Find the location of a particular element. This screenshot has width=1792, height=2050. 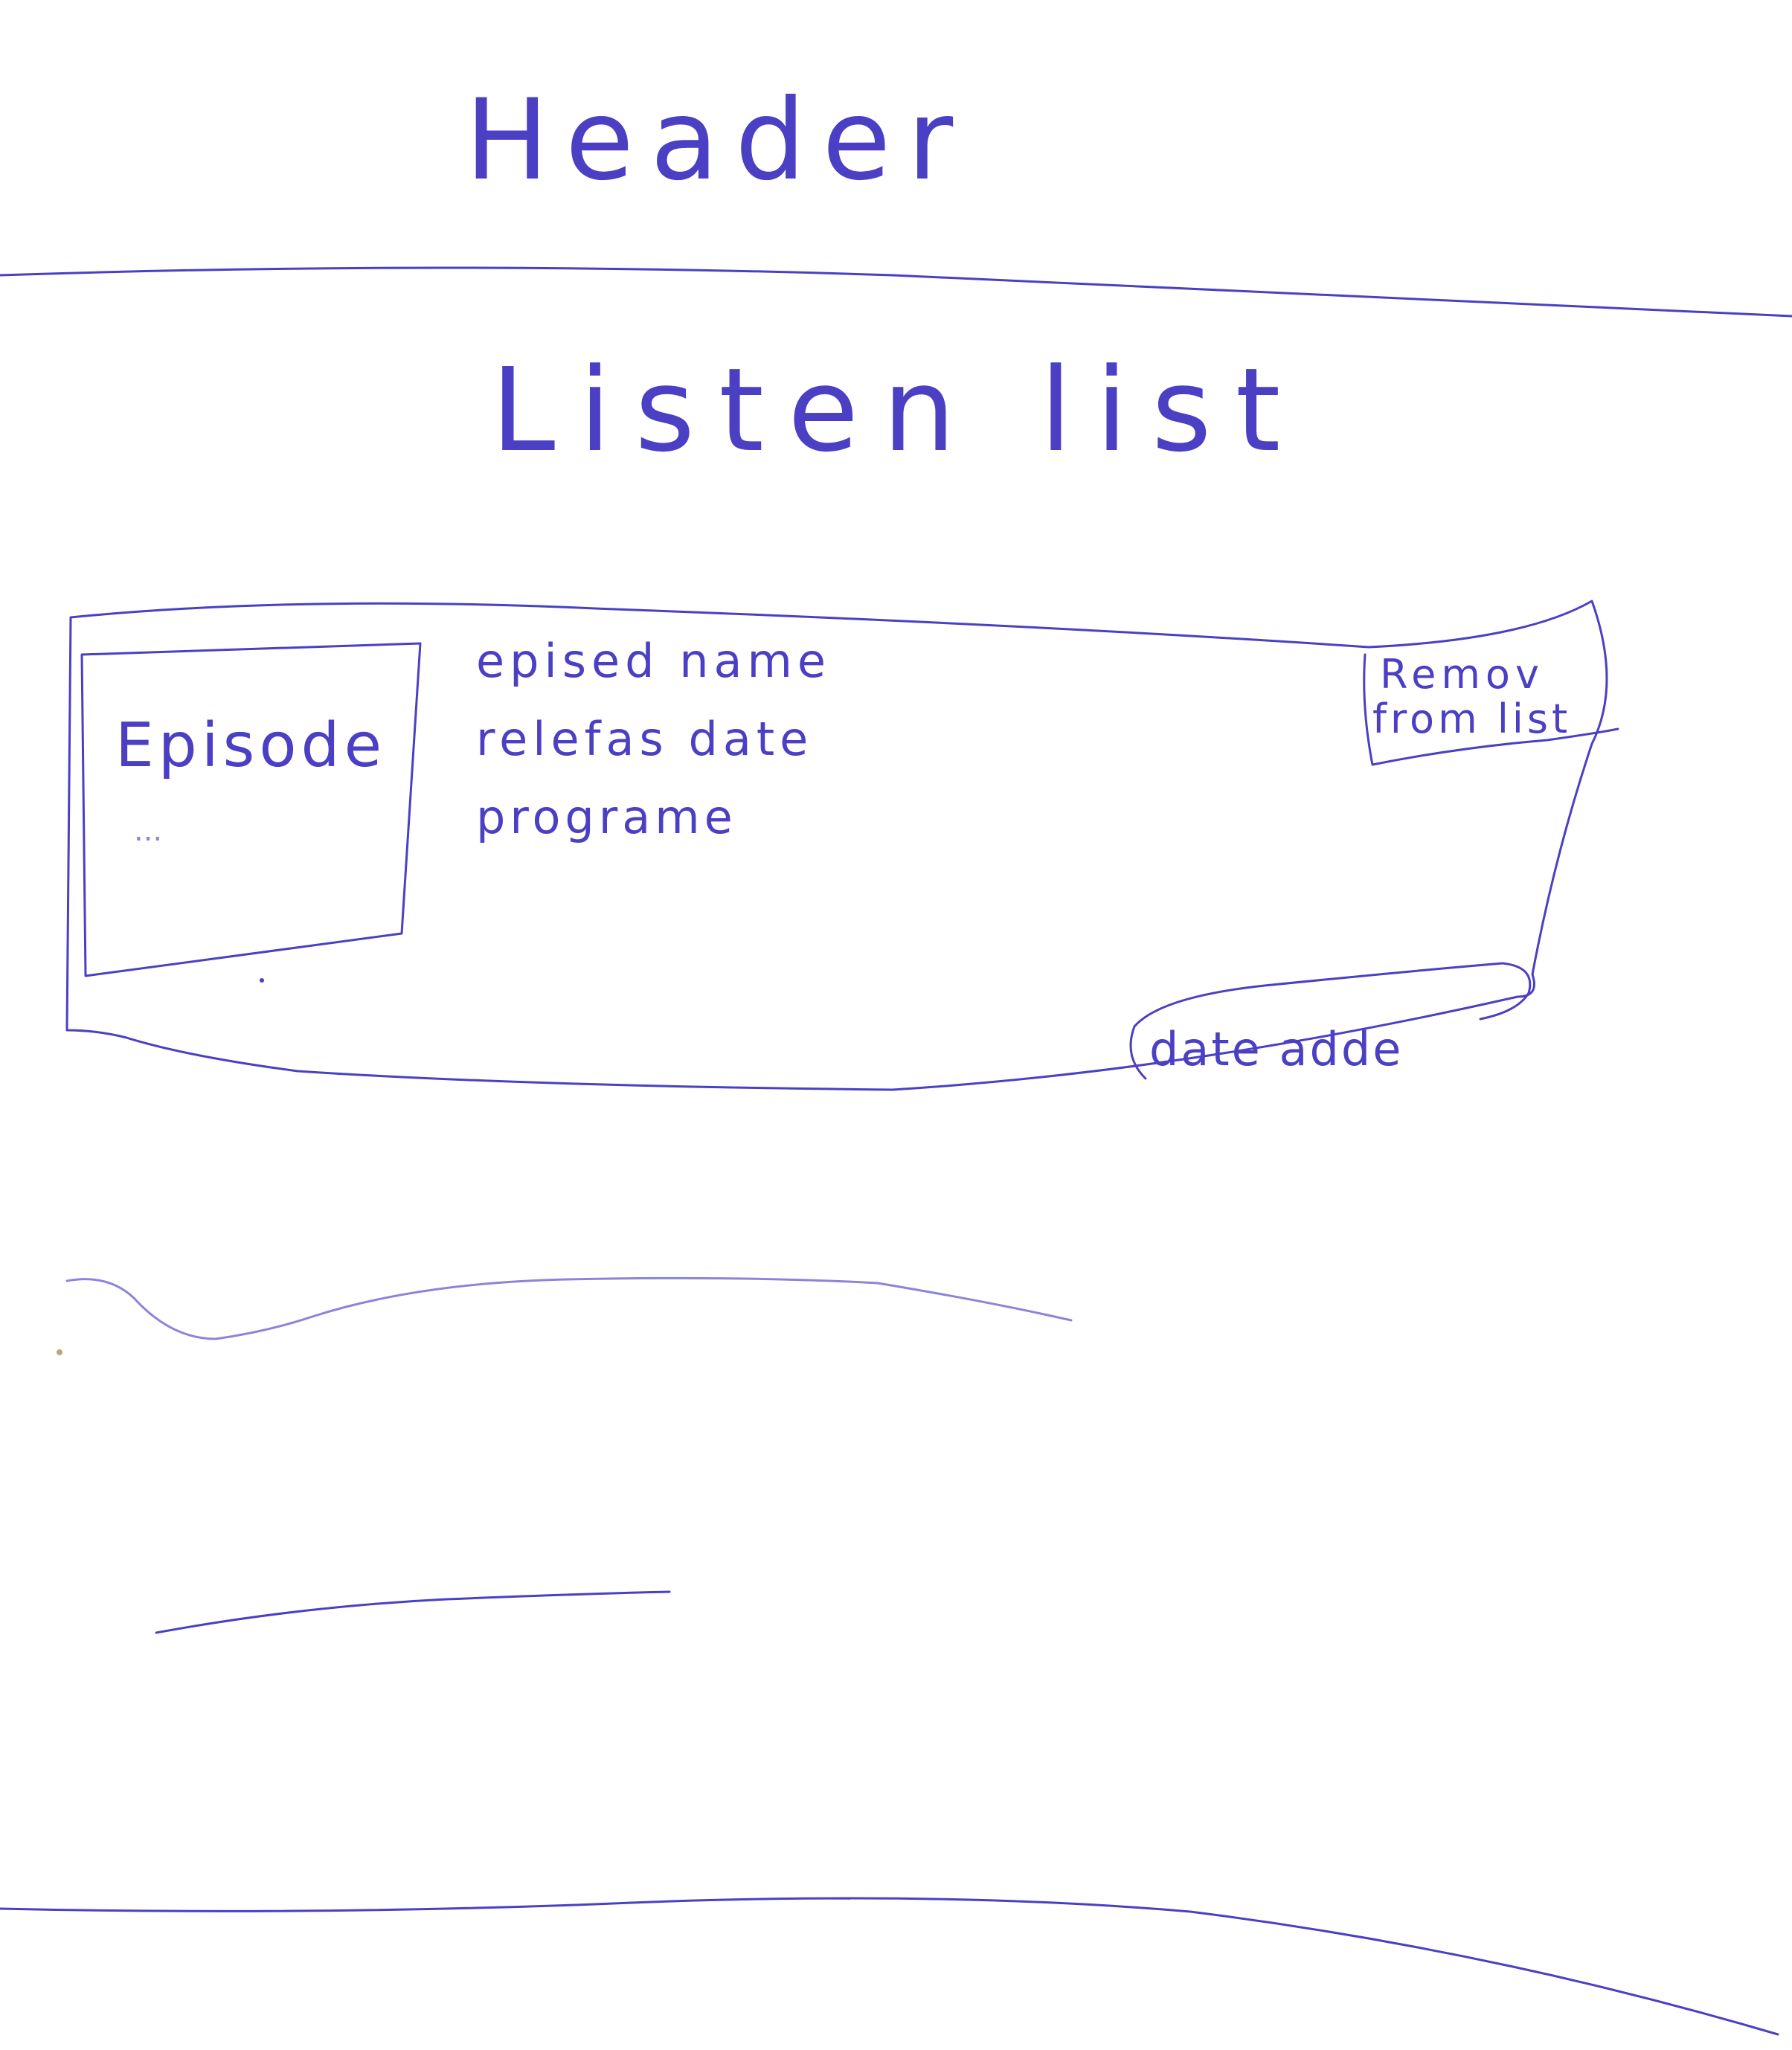

episode-thumbnail-label: Episode is located at coordinates (251, 745).